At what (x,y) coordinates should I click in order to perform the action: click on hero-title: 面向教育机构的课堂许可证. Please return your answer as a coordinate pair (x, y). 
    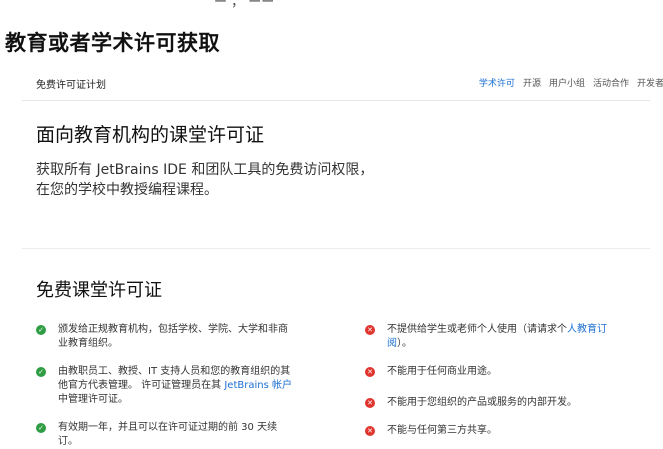
    Looking at the image, I should click on (150, 135).